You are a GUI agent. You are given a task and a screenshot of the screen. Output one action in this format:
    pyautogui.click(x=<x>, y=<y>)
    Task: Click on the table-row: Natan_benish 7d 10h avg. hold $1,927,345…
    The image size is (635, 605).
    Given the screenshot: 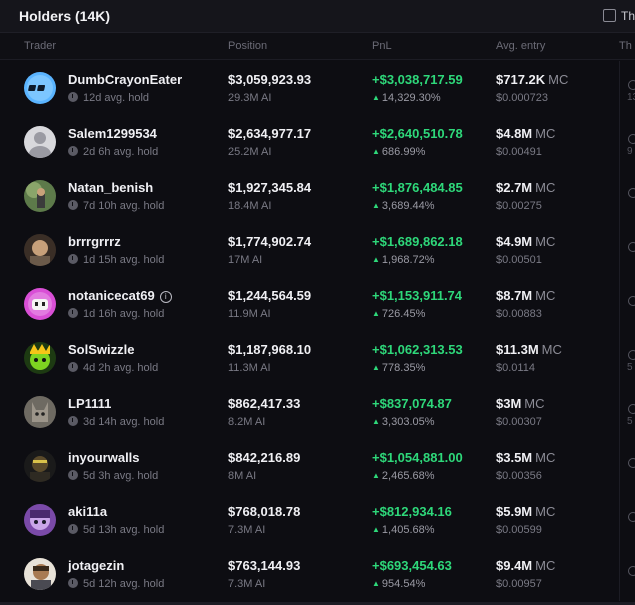 What is the action you would take?
    pyautogui.click(x=317, y=196)
    